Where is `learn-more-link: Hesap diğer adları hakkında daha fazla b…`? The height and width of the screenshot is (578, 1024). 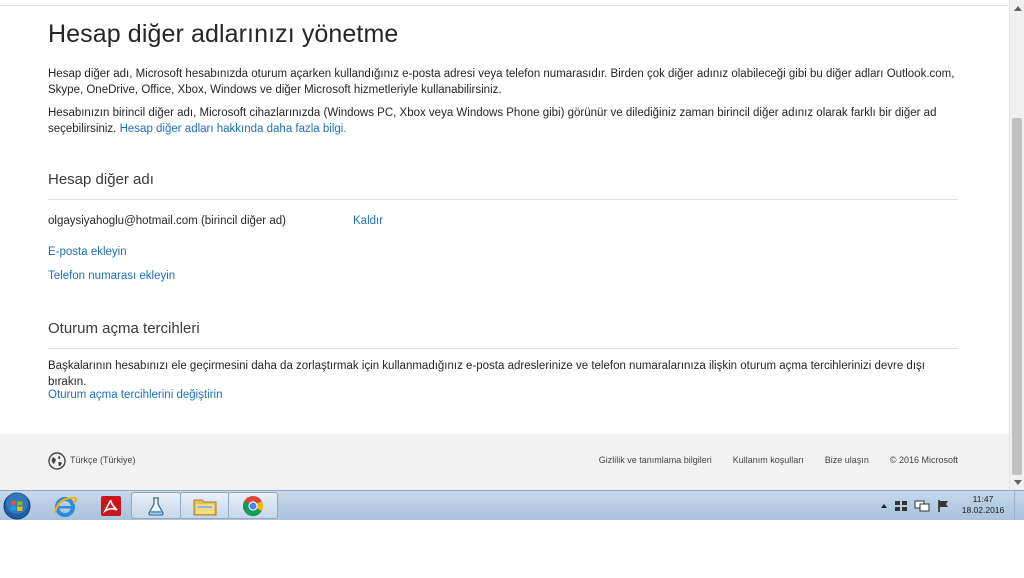 learn-more-link: Hesap diğer adları hakkında daha fazla b… is located at coordinates (233, 129).